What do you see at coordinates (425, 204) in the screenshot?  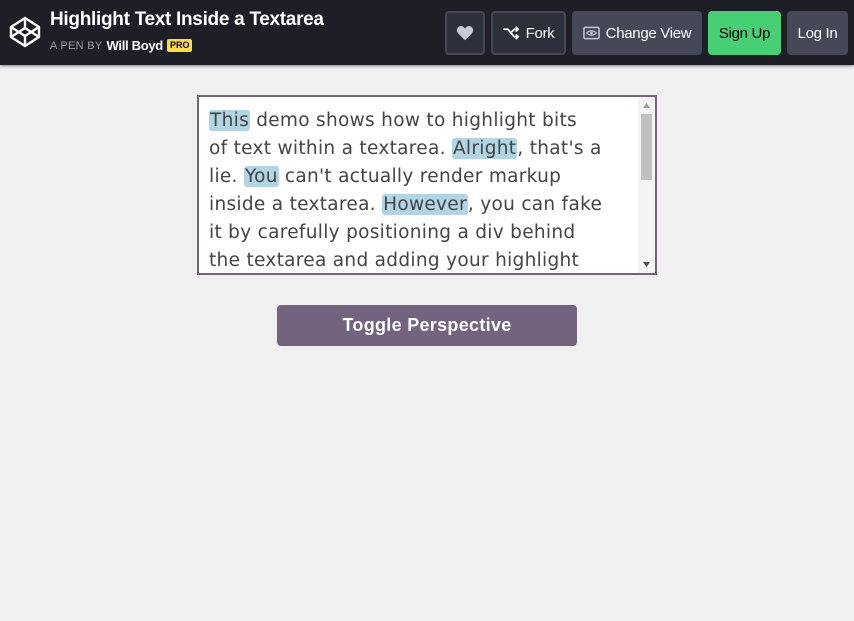 I see `highlighted-word: However` at bounding box center [425, 204].